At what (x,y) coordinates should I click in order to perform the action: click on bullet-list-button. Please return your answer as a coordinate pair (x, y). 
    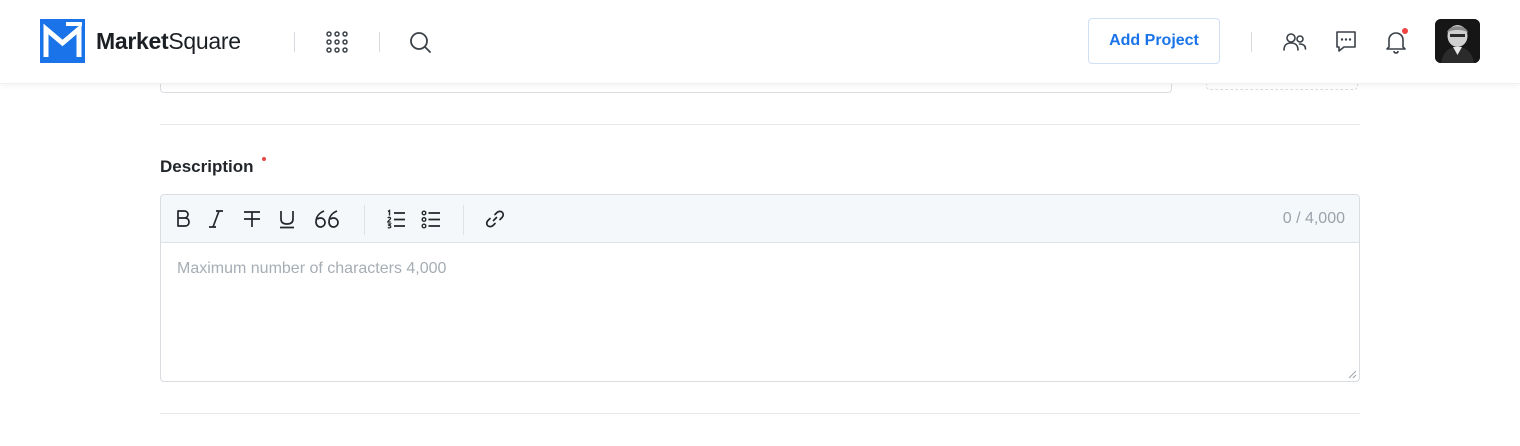
    Looking at the image, I should click on (431, 219).